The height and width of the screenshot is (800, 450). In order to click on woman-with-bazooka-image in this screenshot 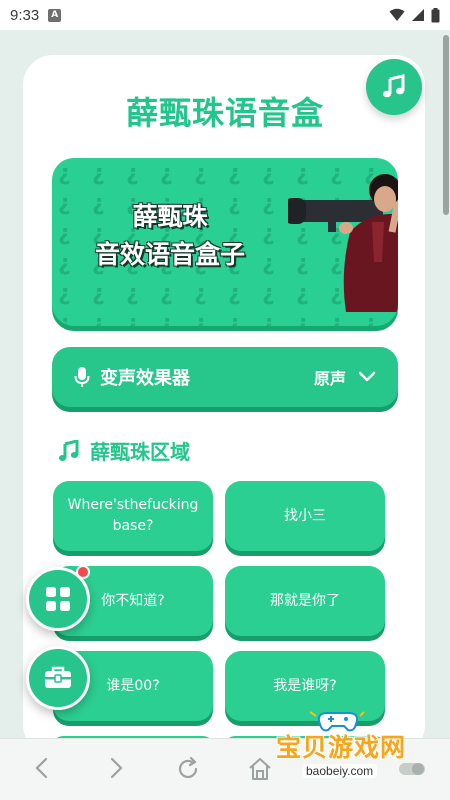, I will do `click(343, 243)`.